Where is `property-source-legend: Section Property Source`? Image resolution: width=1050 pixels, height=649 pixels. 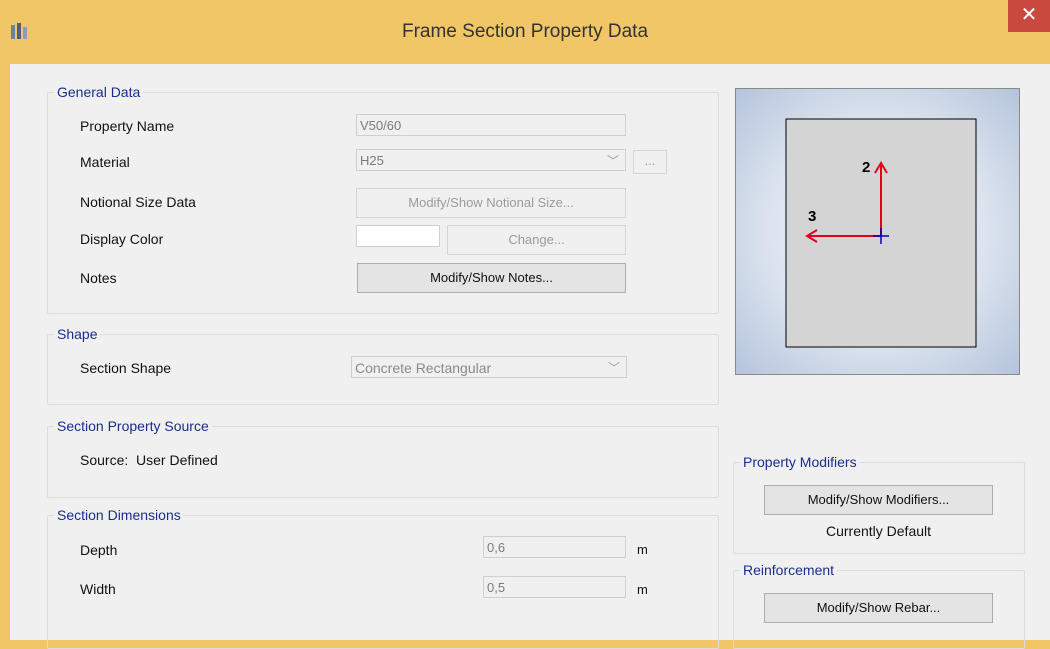 property-source-legend: Section Property Source is located at coordinates (133, 426).